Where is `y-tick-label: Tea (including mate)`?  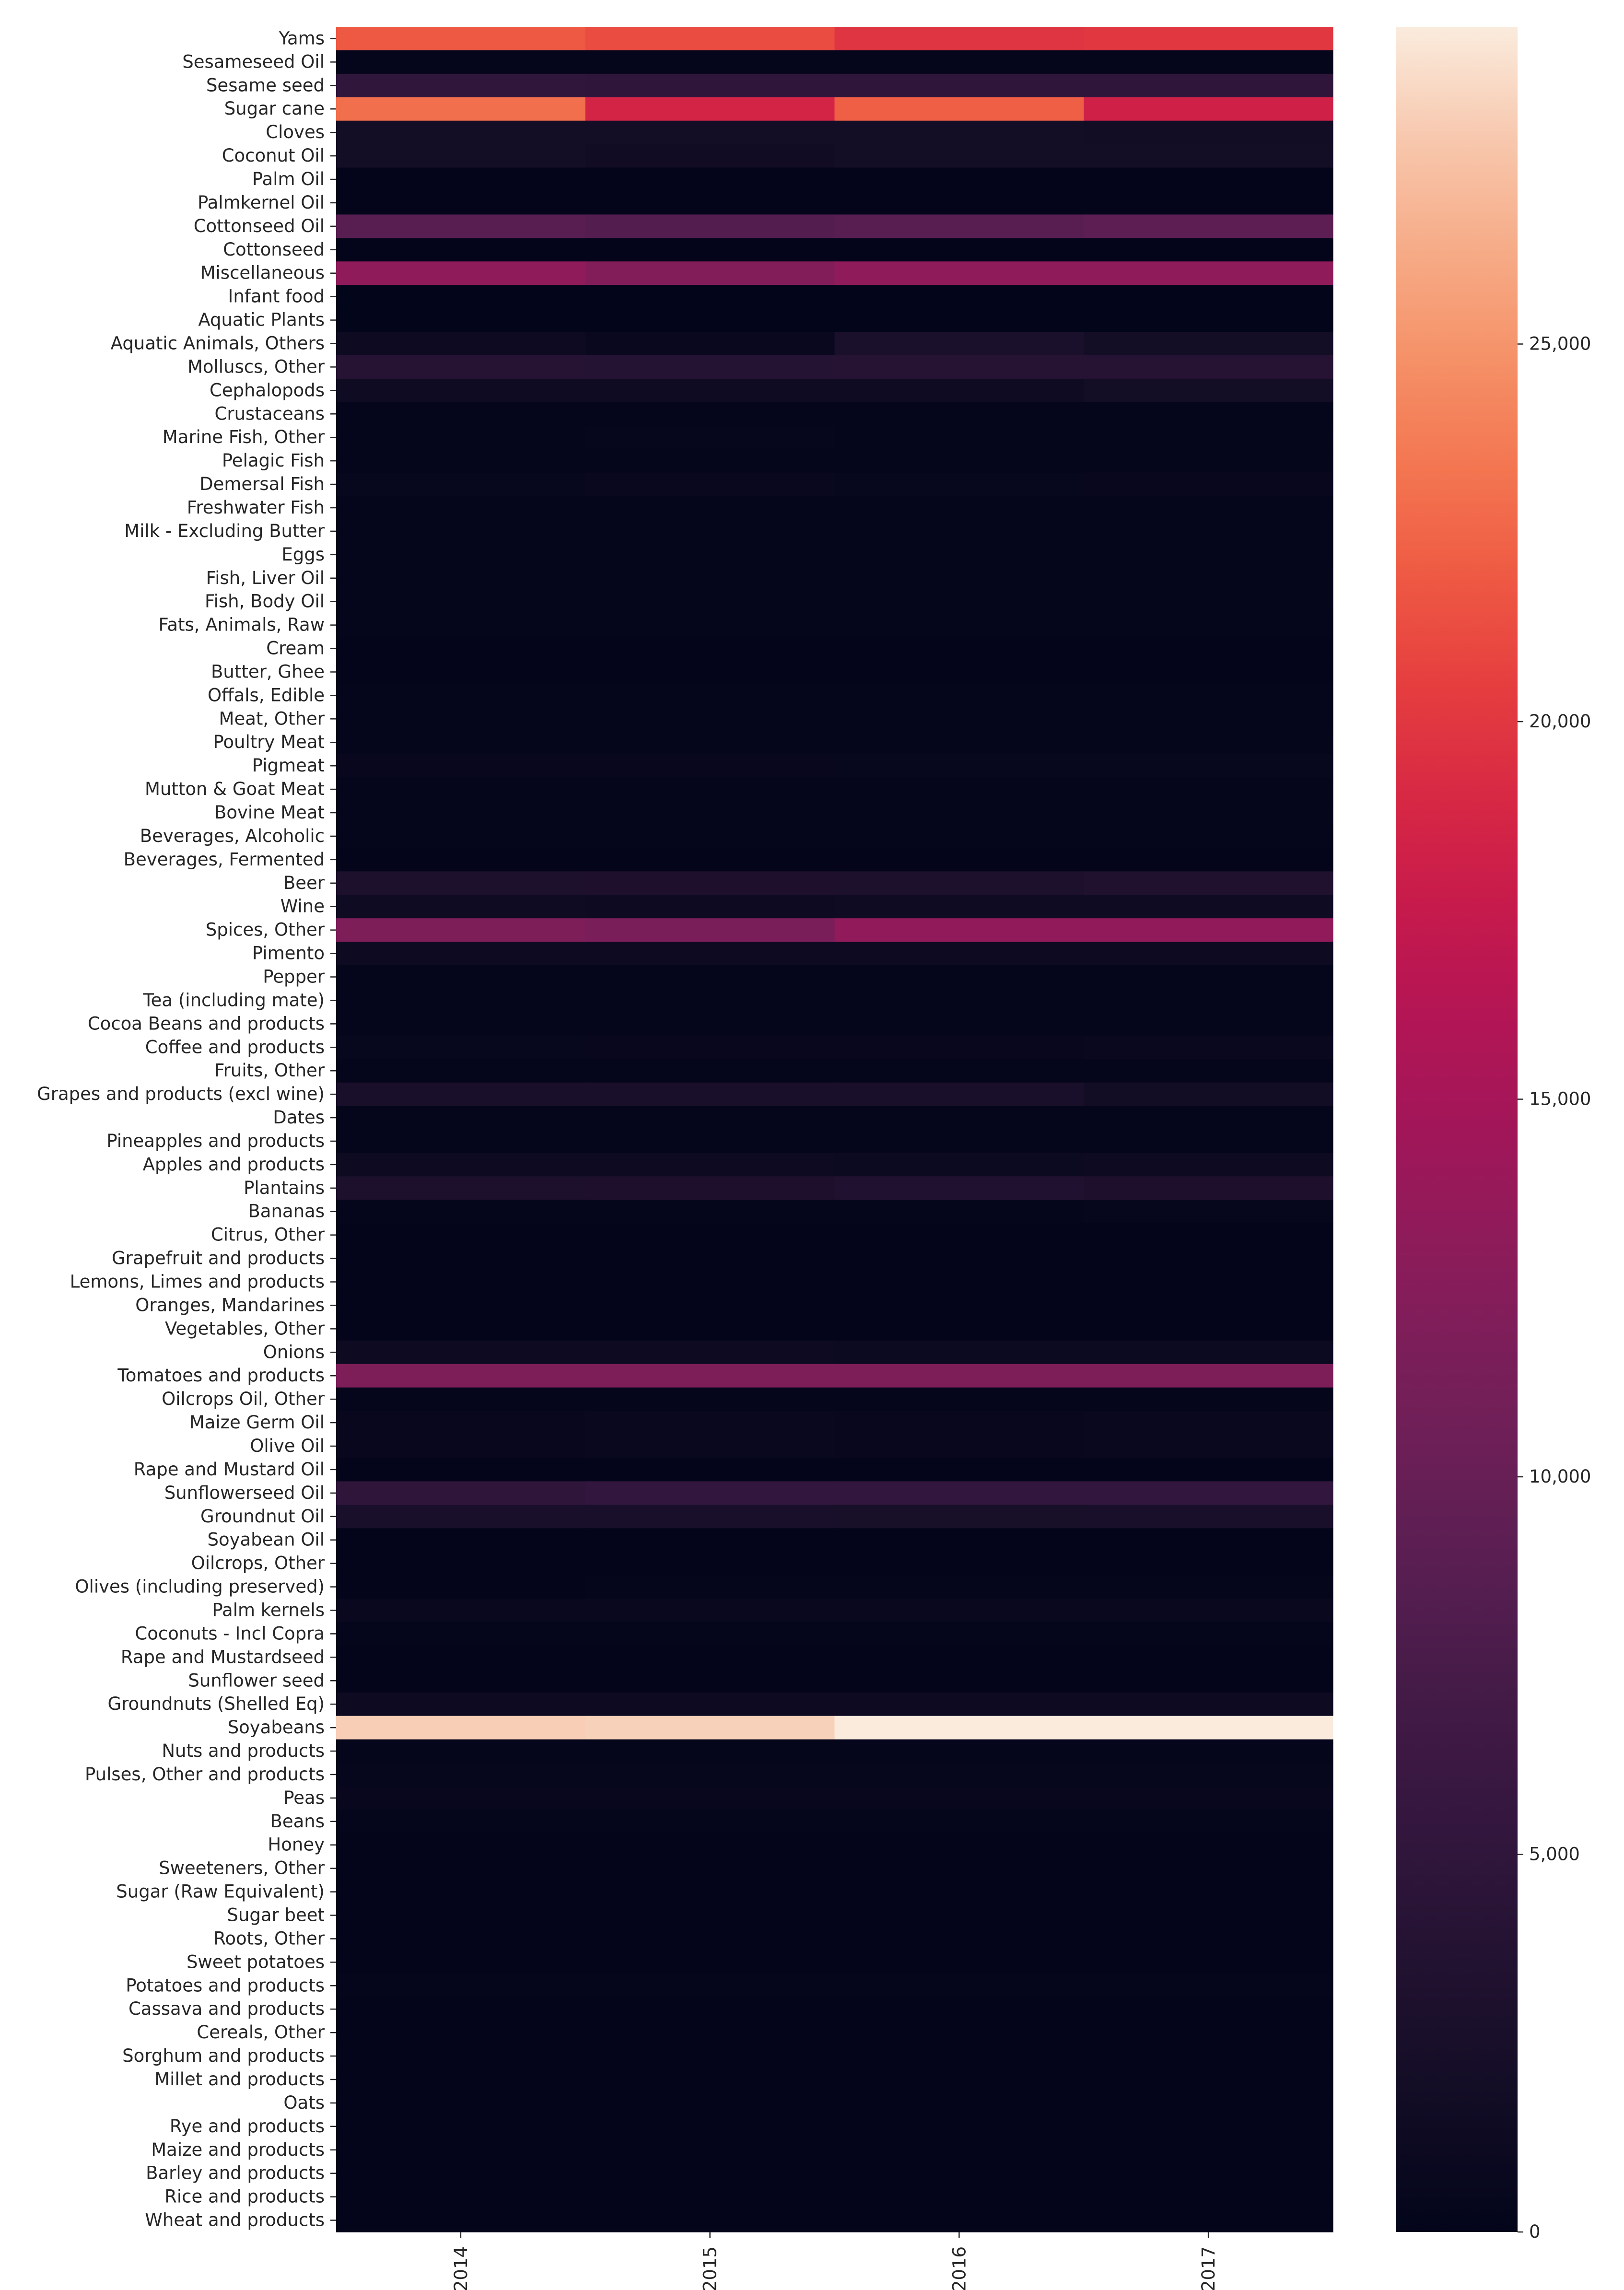
y-tick-label: Tea (including mate) is located at coordinates (233, 1000).